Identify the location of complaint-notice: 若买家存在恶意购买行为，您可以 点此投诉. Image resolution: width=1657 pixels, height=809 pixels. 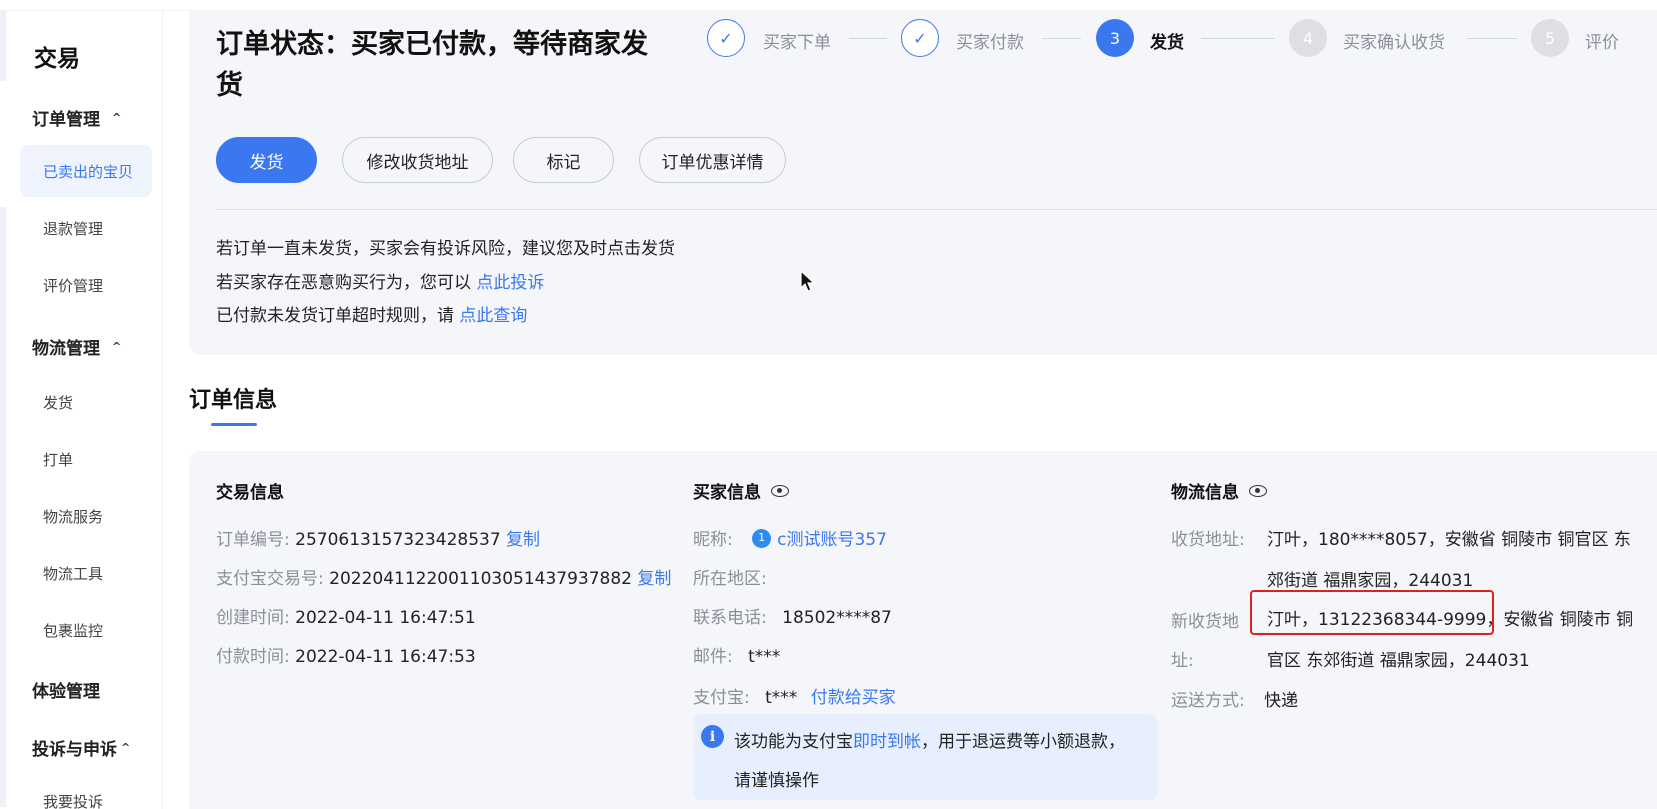
(380, 280).